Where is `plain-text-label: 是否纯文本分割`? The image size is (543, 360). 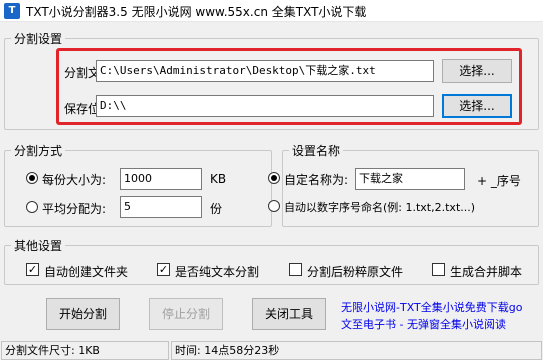 plain-text-label: 是否纯文本分割 is located at coordinates (217, 272).